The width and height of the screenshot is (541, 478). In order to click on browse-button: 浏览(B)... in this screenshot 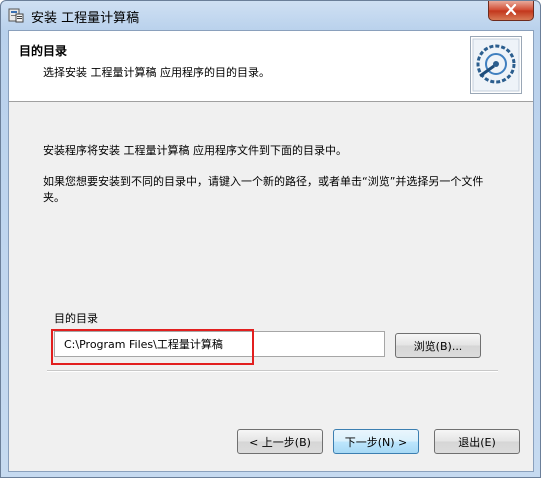, I will do `click(438, 345)`.